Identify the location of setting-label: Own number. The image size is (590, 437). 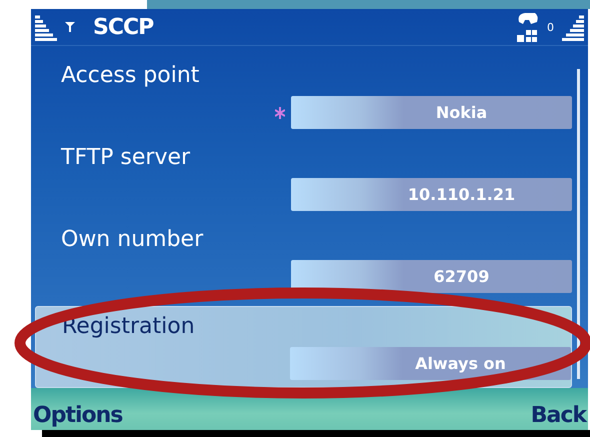
(132, 240).